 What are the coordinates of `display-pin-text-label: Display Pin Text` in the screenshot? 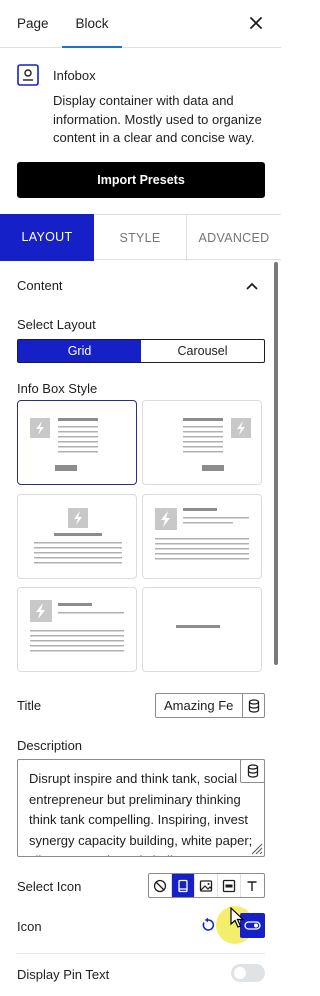 It's located at (63, 974).